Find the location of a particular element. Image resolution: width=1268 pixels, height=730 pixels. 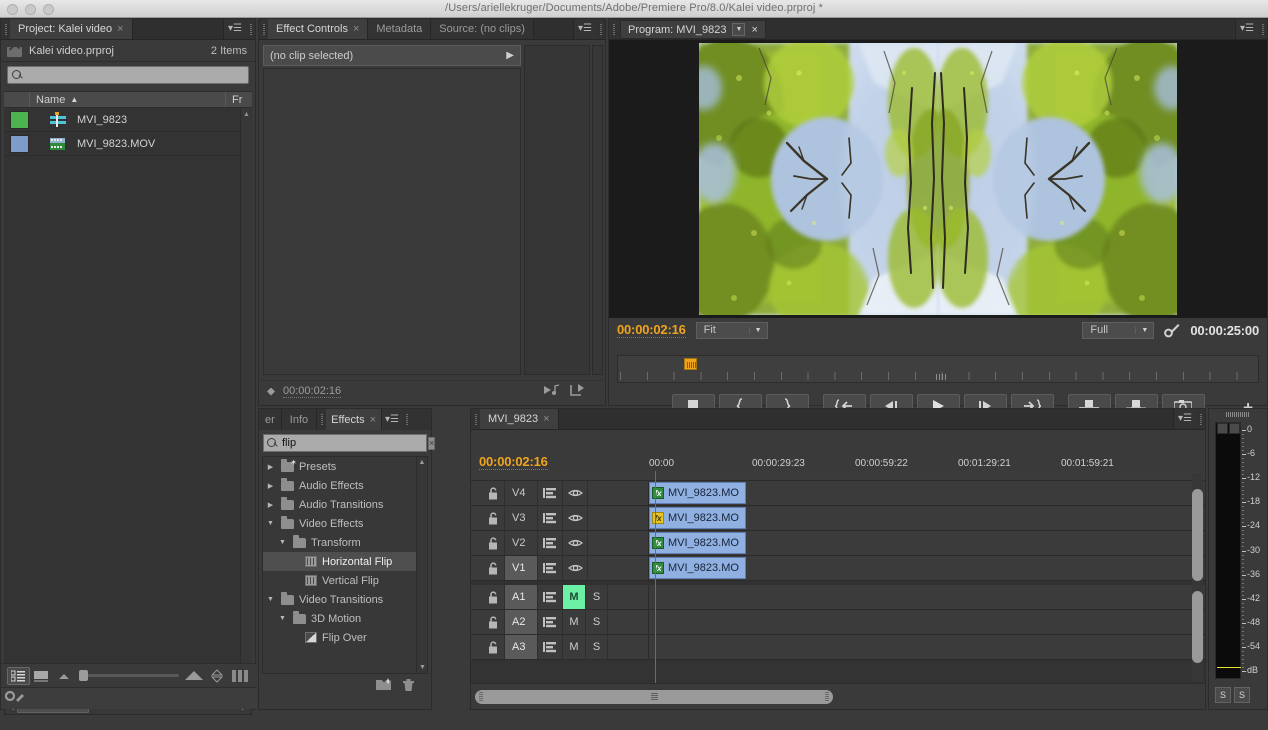

tab-metadata: Metadata is located at coordinates (400, 29).